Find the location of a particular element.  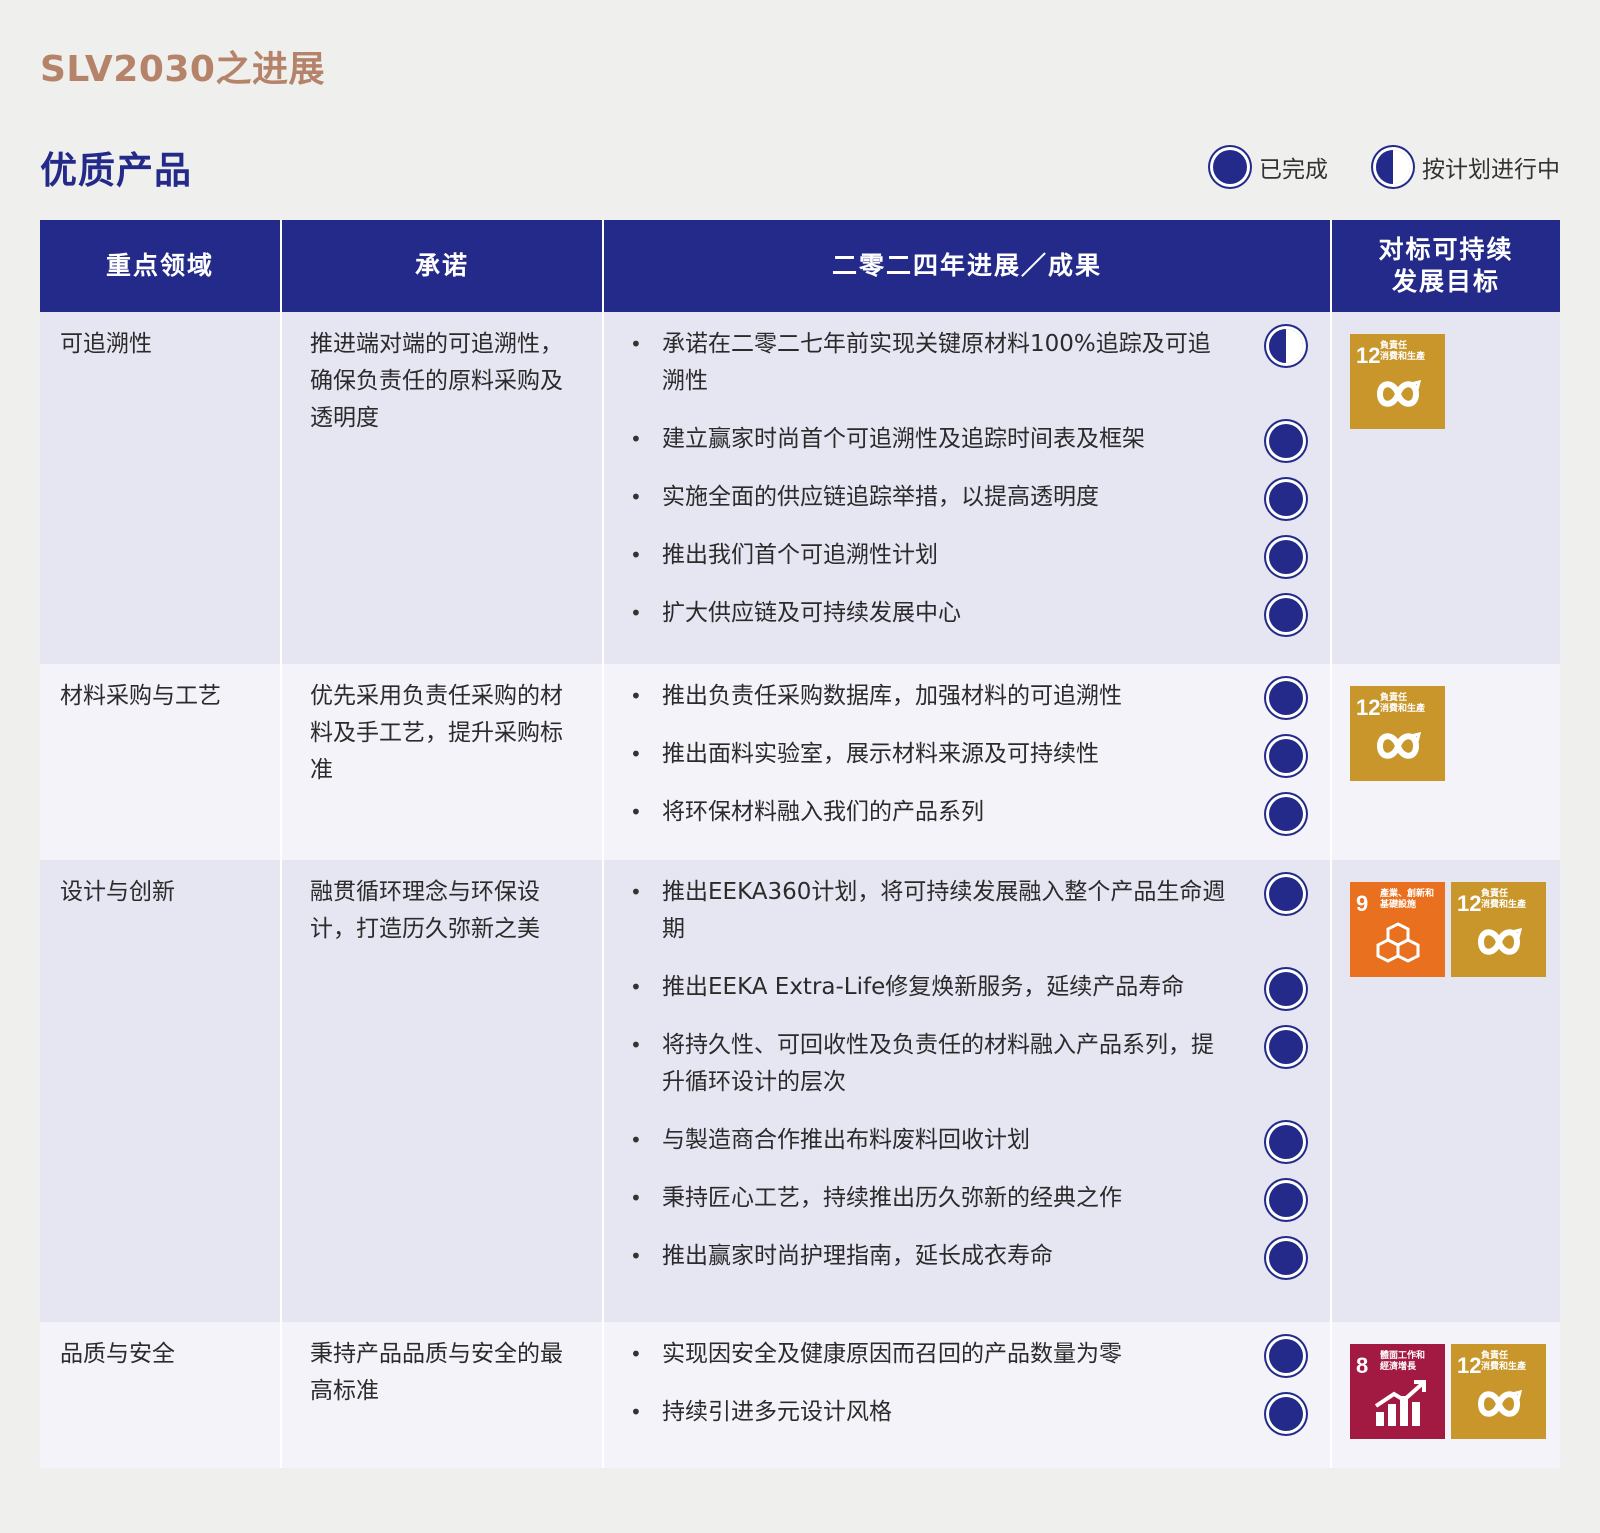

status-legend: 已完成 按计划进行中 is located at coordinates (1362, 167).